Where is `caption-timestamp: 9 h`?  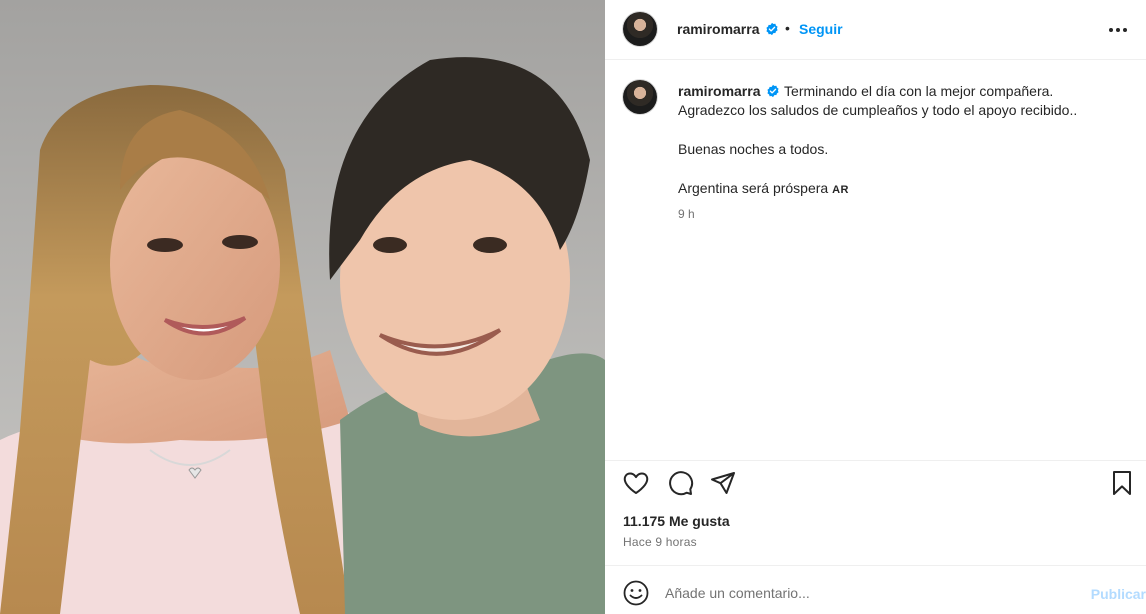
caption-timestamp: 9 h is located at coordinates (686, 214).